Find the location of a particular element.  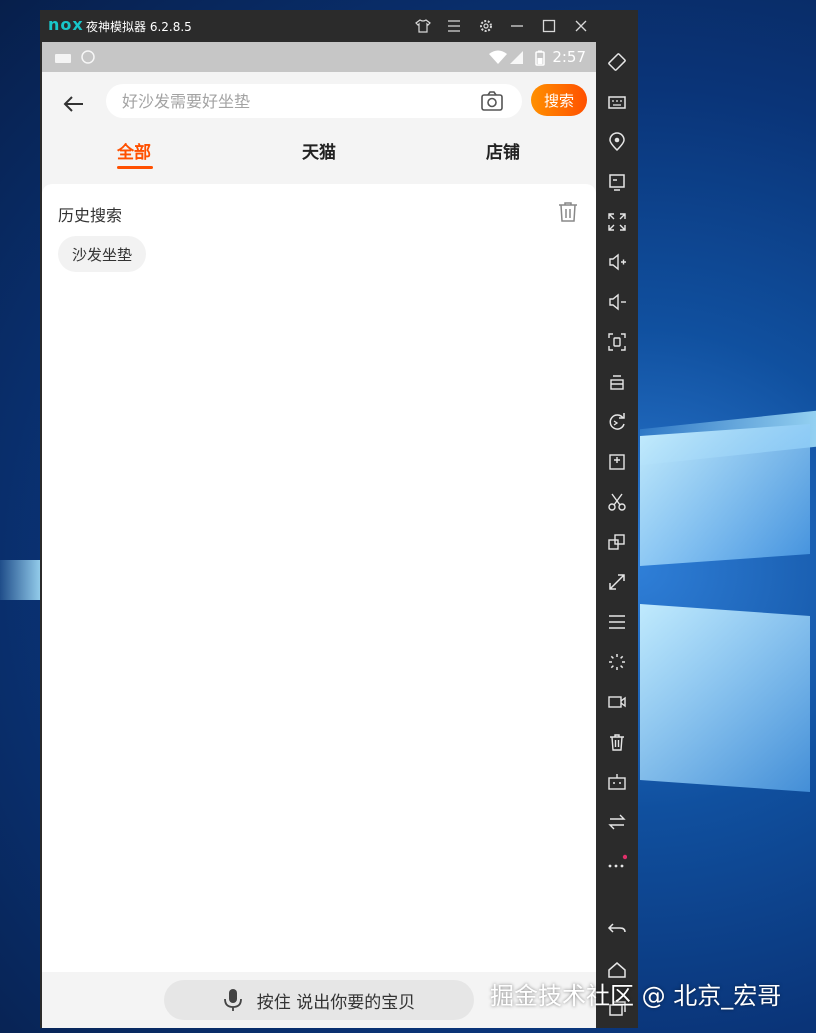

emulator-toolbar is located at coordinates (617, 519).